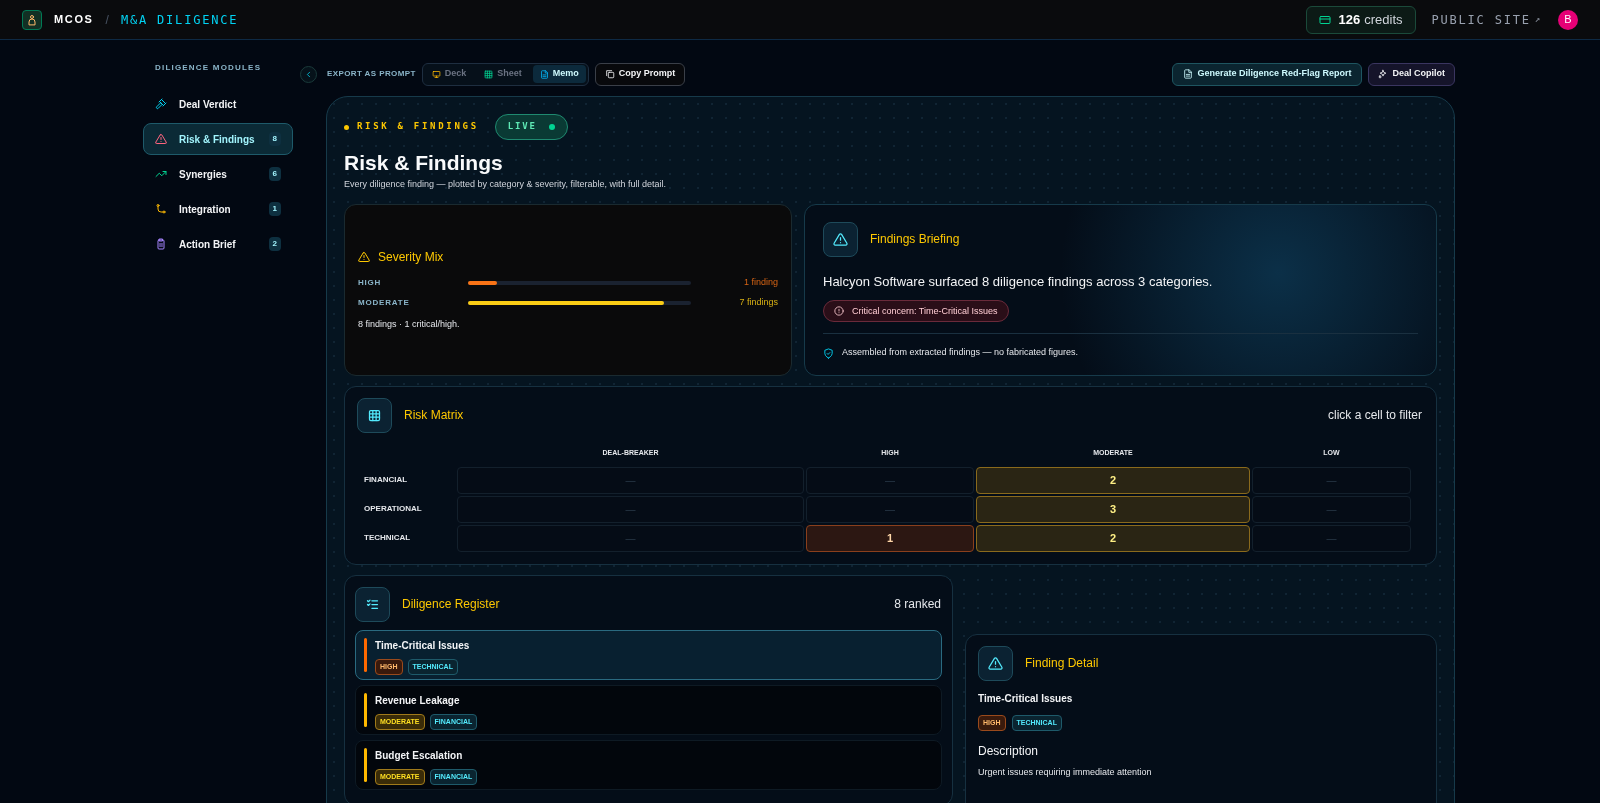 Image resolution: width=1600 pixels, height=803 pixels. I want to click on format-tab: Deck, so click(449, 74).